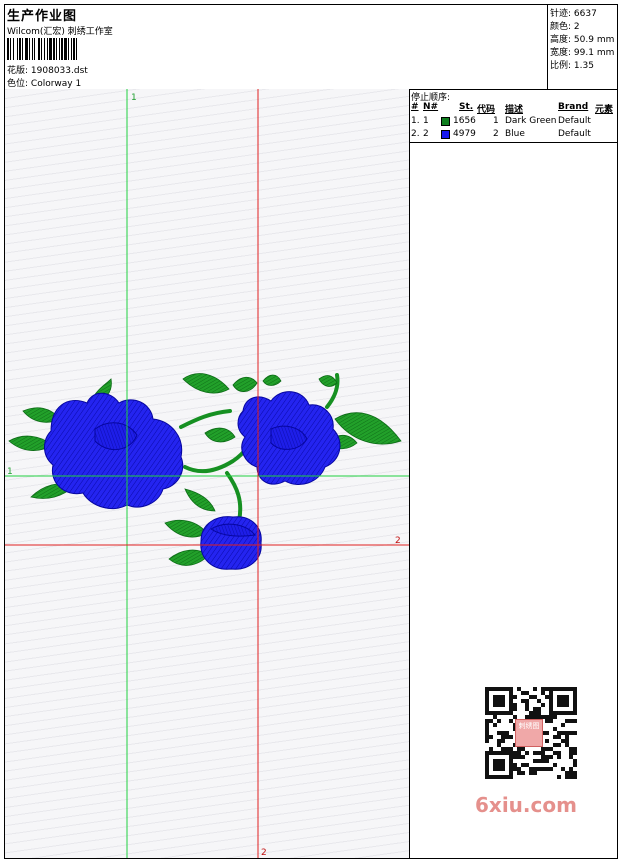  What do you see at coordinates (486, 110) in the screenshot?
I see `col-code: 代码` at bounding box center [486, 110].